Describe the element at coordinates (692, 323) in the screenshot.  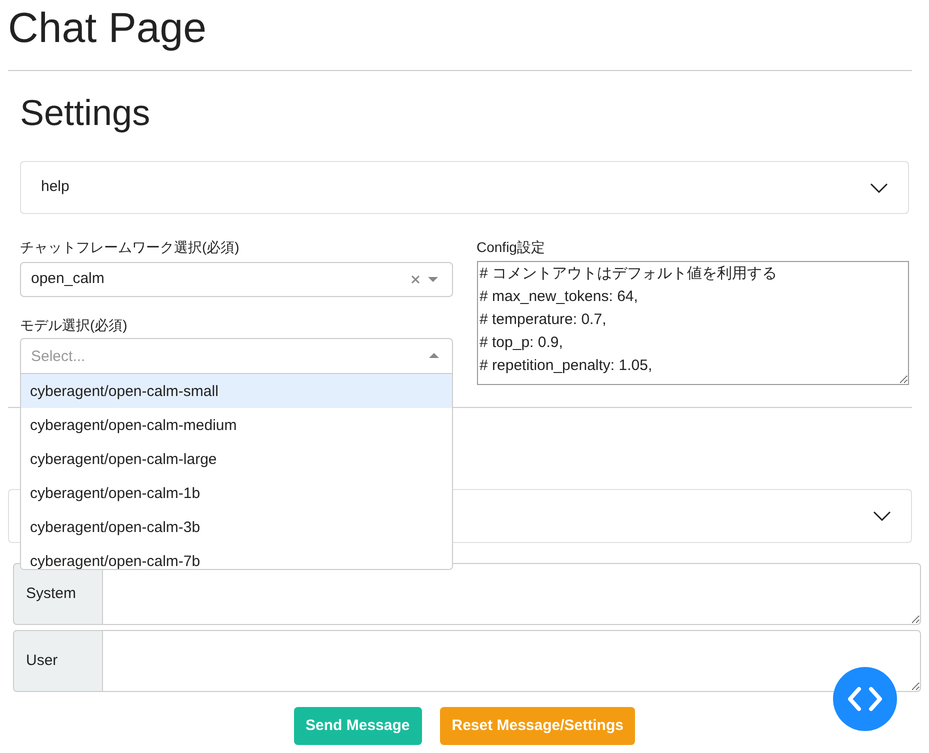
I see `config-textarea: # コメントアウトはデフォルト値を利用する # max_new_tokens: 64, # temperature: 0.7, # top_p: 0.9, # repetition_penalty: 1.05,` at that location.